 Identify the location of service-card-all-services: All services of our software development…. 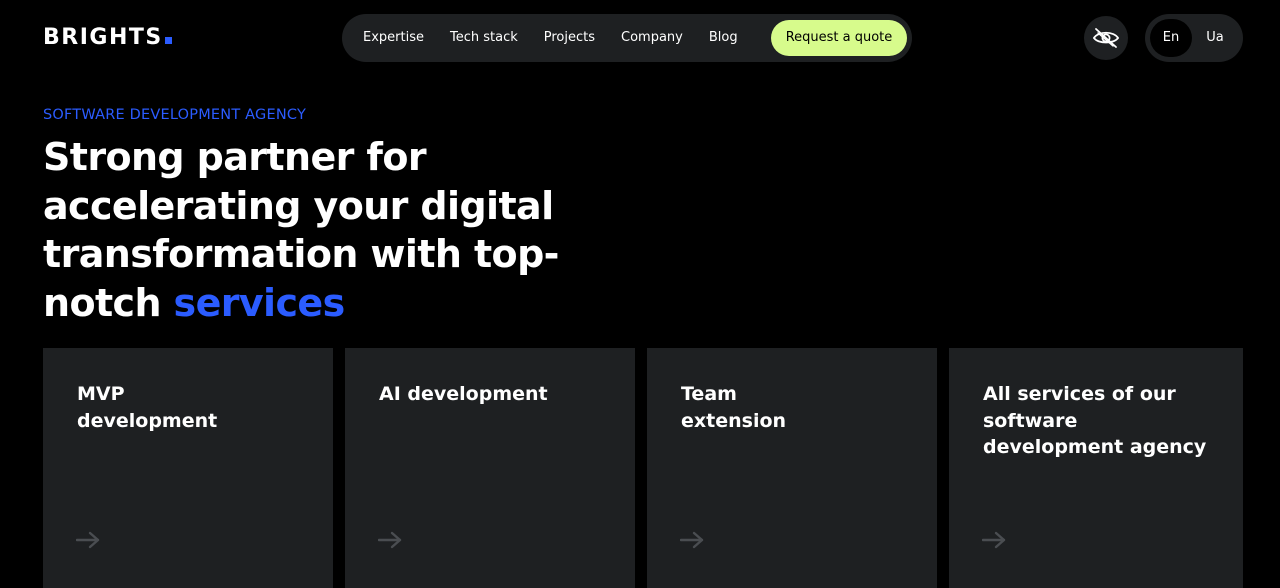
(1096, 468).